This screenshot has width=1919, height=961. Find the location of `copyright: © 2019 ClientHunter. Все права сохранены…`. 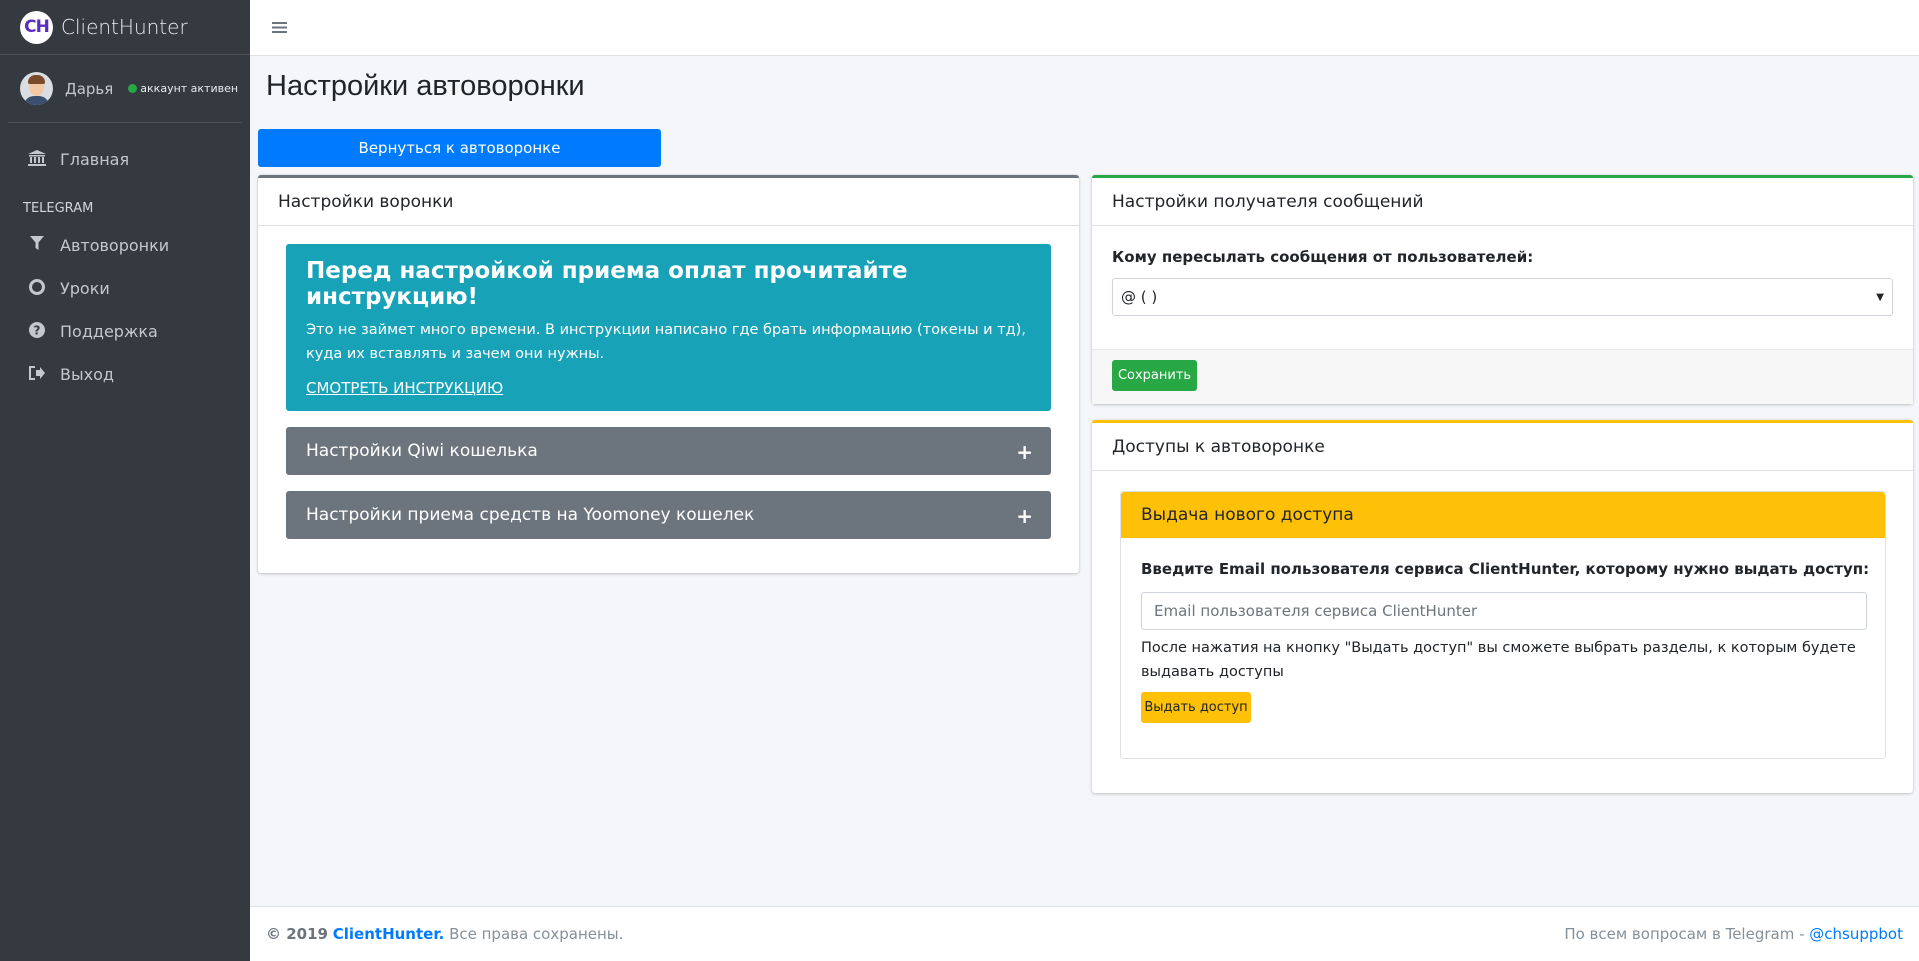

copyright: © 2019 ClientHunter. Все права сохранены… is located at coordinates (444, 934).